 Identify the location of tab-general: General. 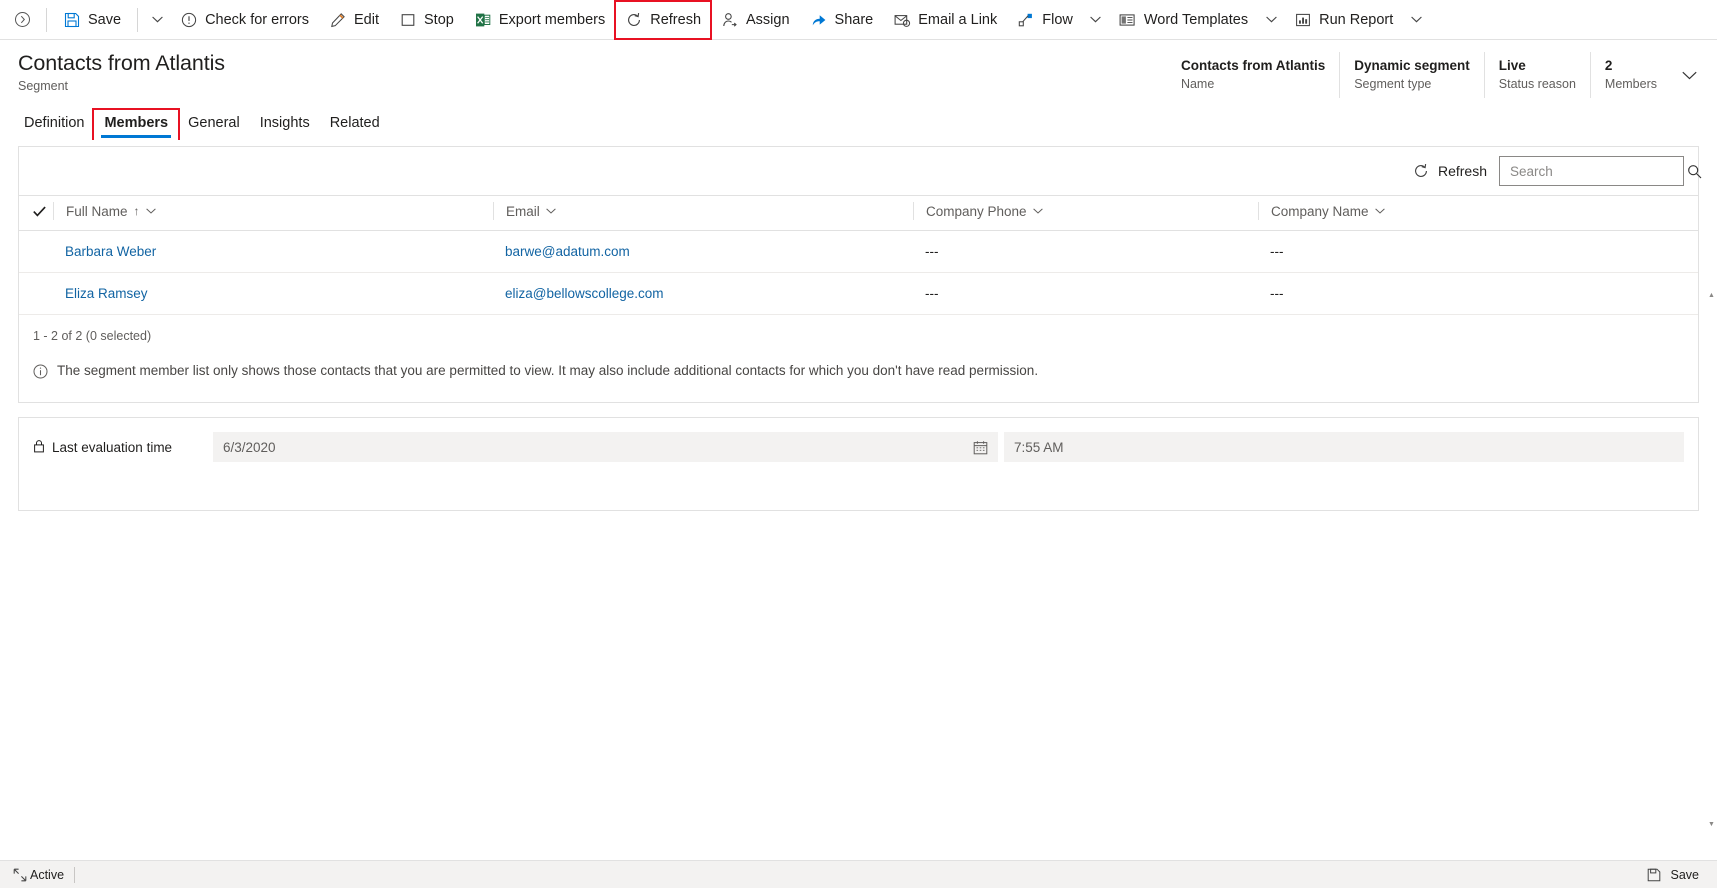
(214, 125).